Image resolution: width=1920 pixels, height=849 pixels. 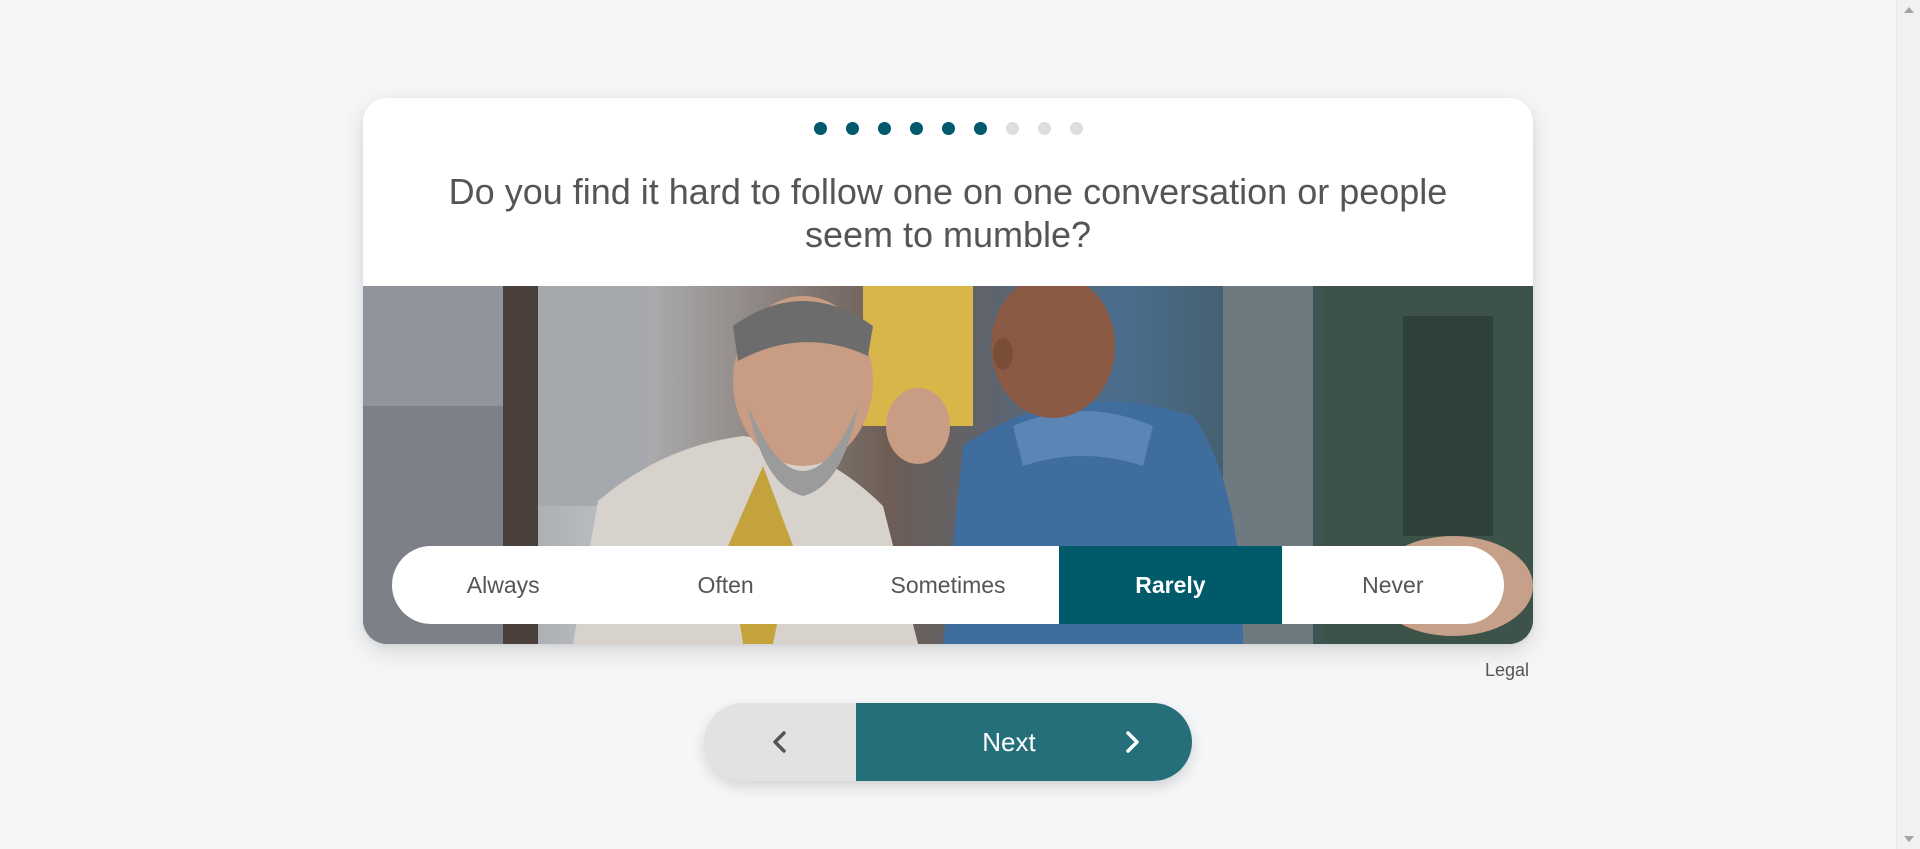 I want to click on answer-often: Often, so click(x=725, y=585).